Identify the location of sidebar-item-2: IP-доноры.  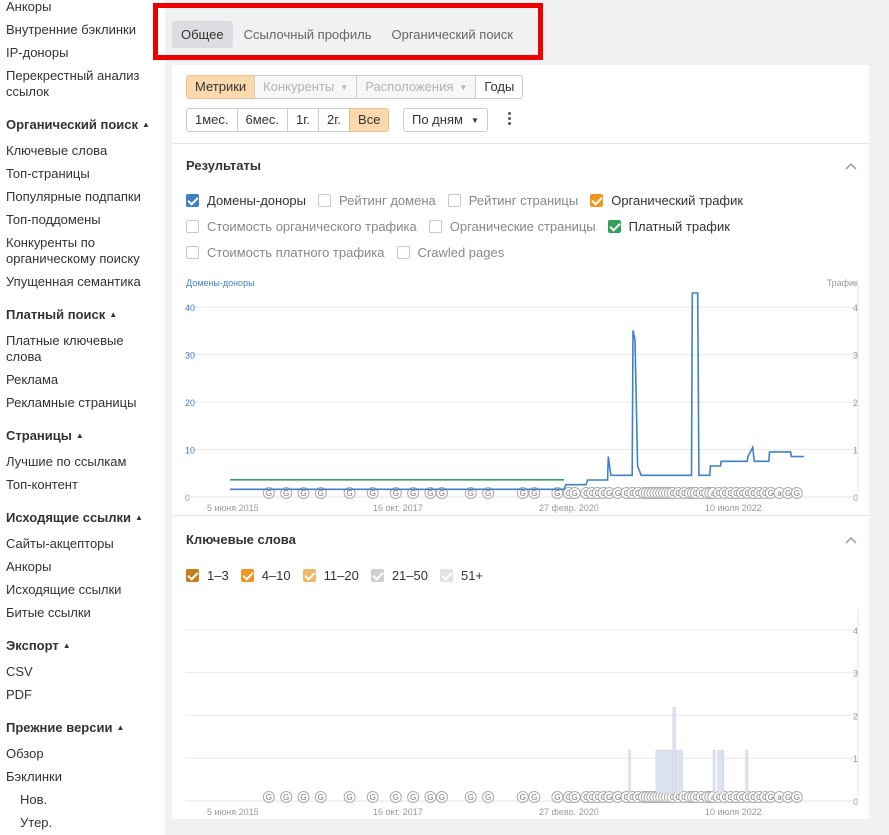
(83, 53).